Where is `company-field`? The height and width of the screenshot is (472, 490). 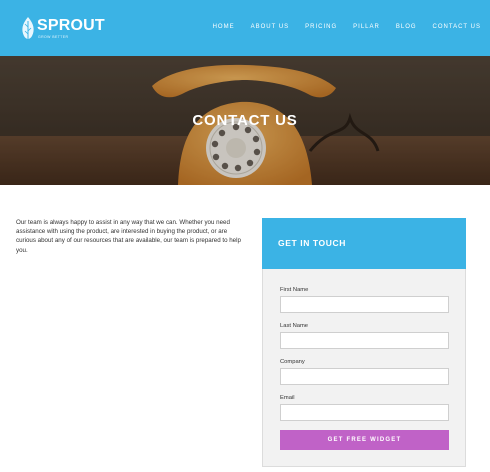 company-field is located at coordinates (364, 376).